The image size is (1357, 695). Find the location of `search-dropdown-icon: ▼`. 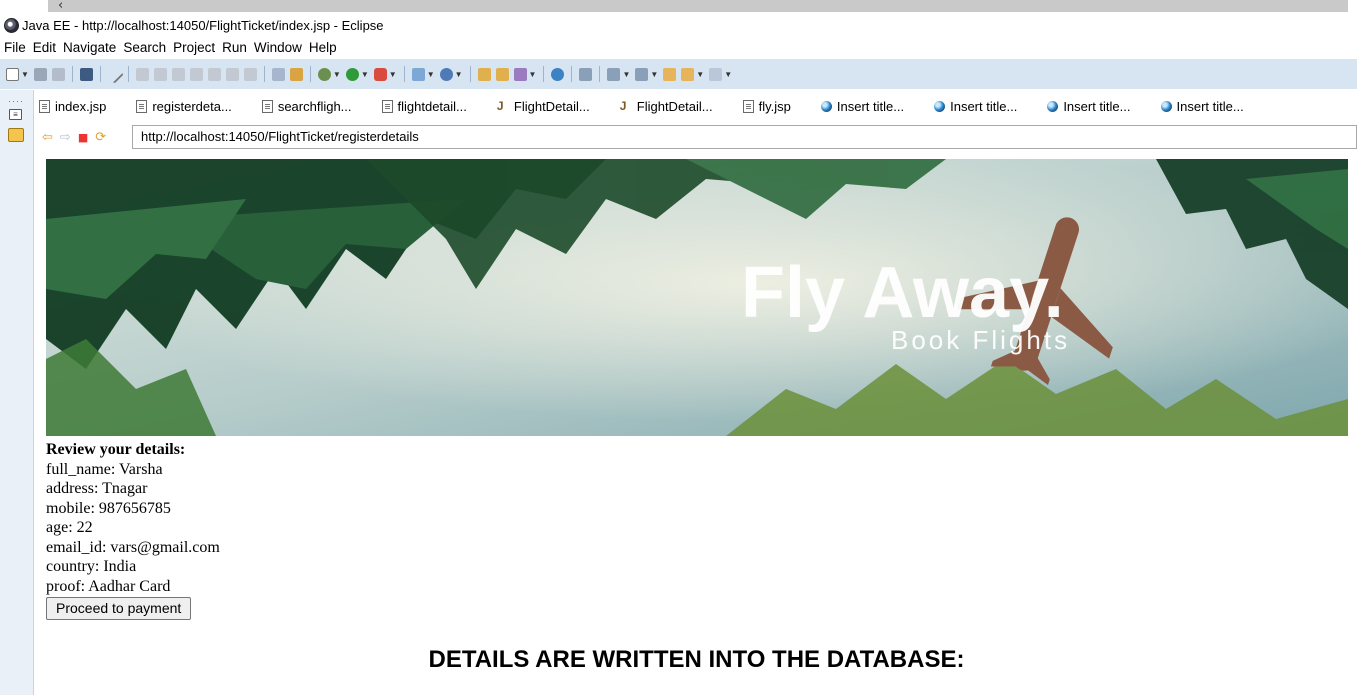

search-dropdown-icon: ▼ is located at coordinates (533, 74).